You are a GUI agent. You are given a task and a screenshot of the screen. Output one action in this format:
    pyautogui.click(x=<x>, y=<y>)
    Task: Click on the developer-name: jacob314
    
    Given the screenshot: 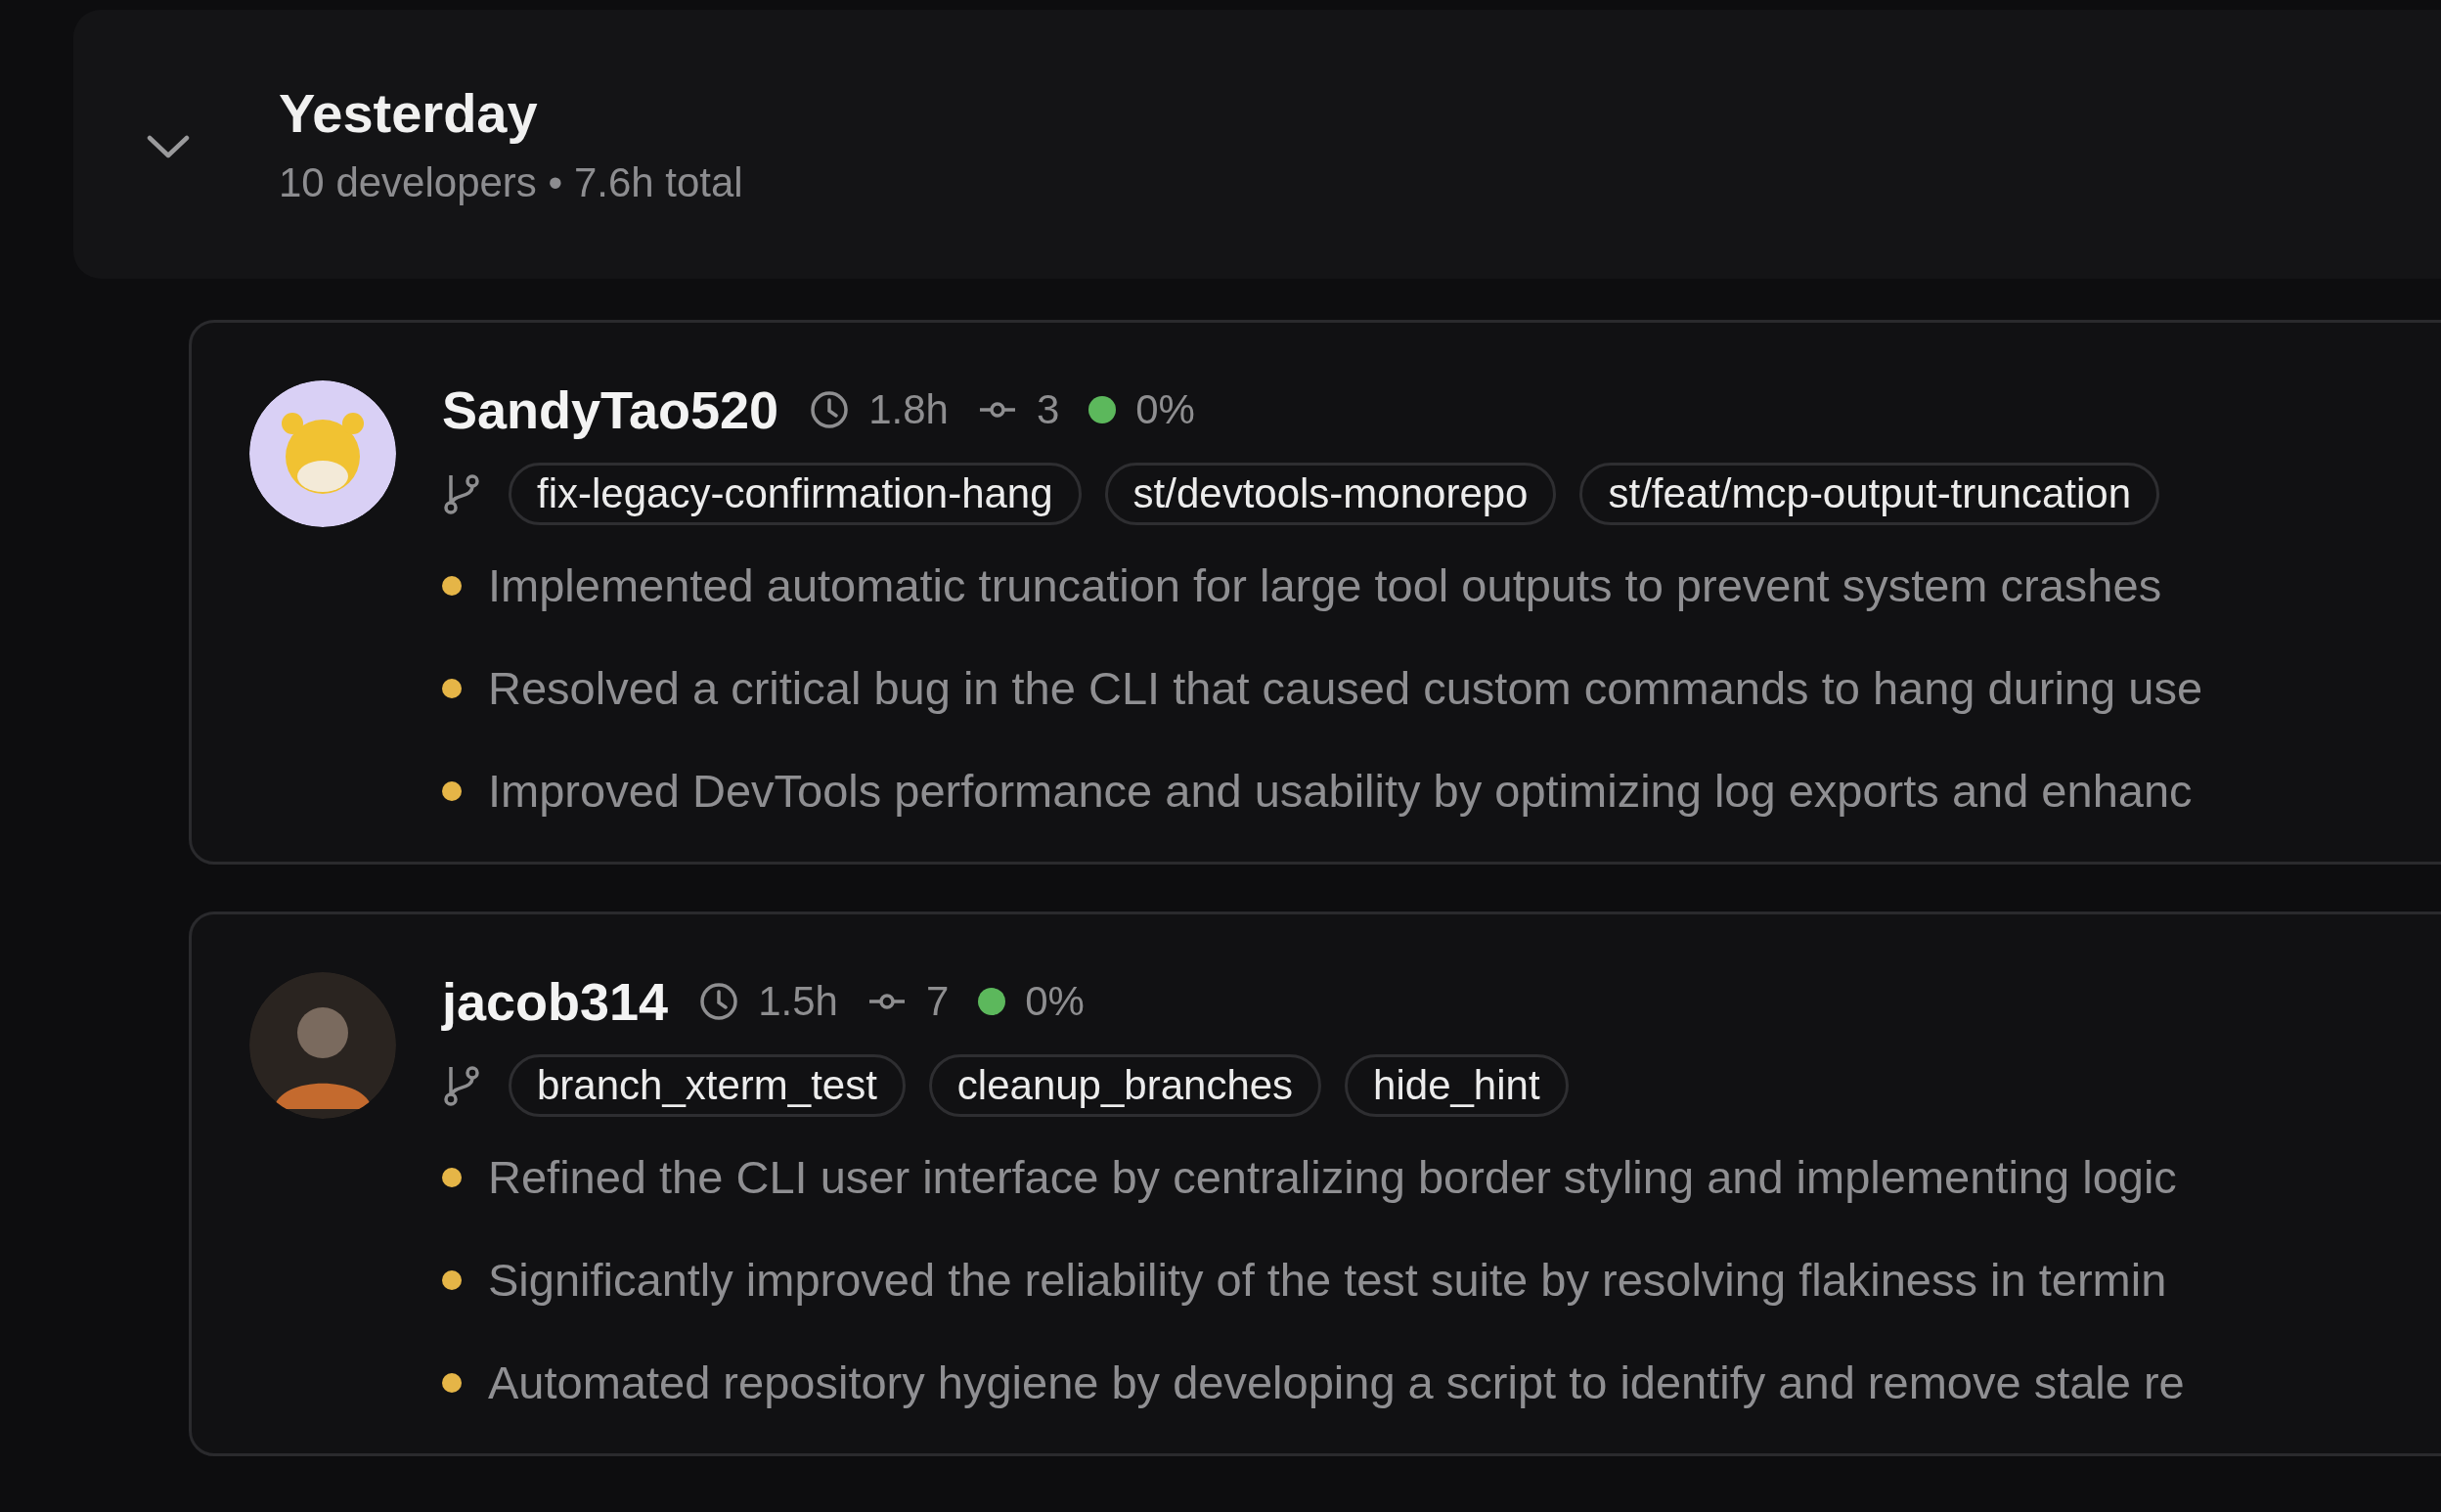 What is the action you would take?
    pyautogui.click(x=556, y=1002)
    